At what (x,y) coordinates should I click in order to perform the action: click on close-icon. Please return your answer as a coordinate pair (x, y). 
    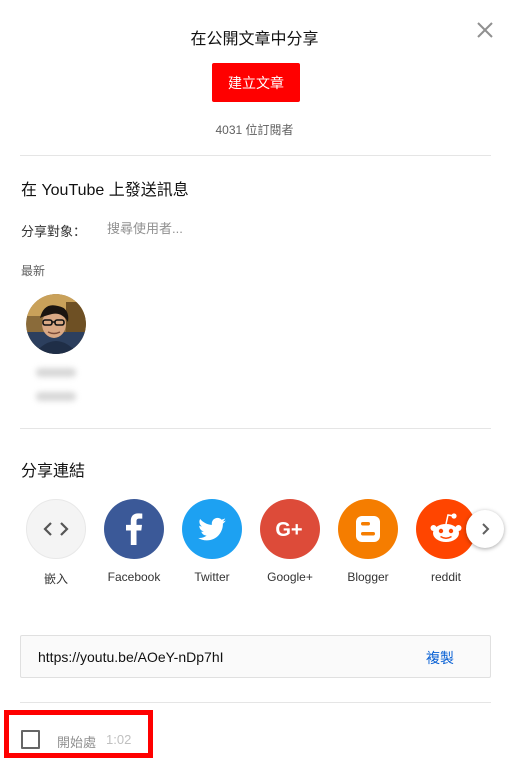
    Looking at the image, I should click on (485, 30).